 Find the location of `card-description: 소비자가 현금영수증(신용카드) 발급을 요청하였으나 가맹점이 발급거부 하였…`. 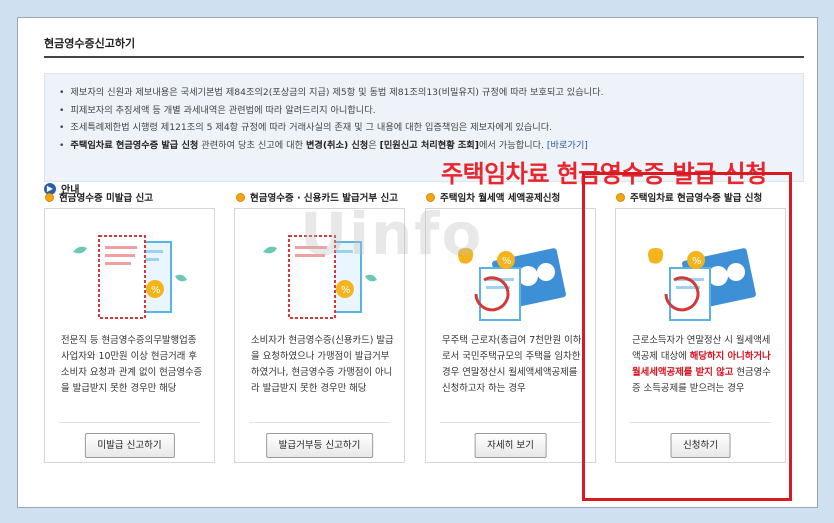

card-description: 소비자가 현금영수증(신용카드) 발급을 요청하였으나 가맹점이 발급거부 하였… is located at coordinates (322, 364).